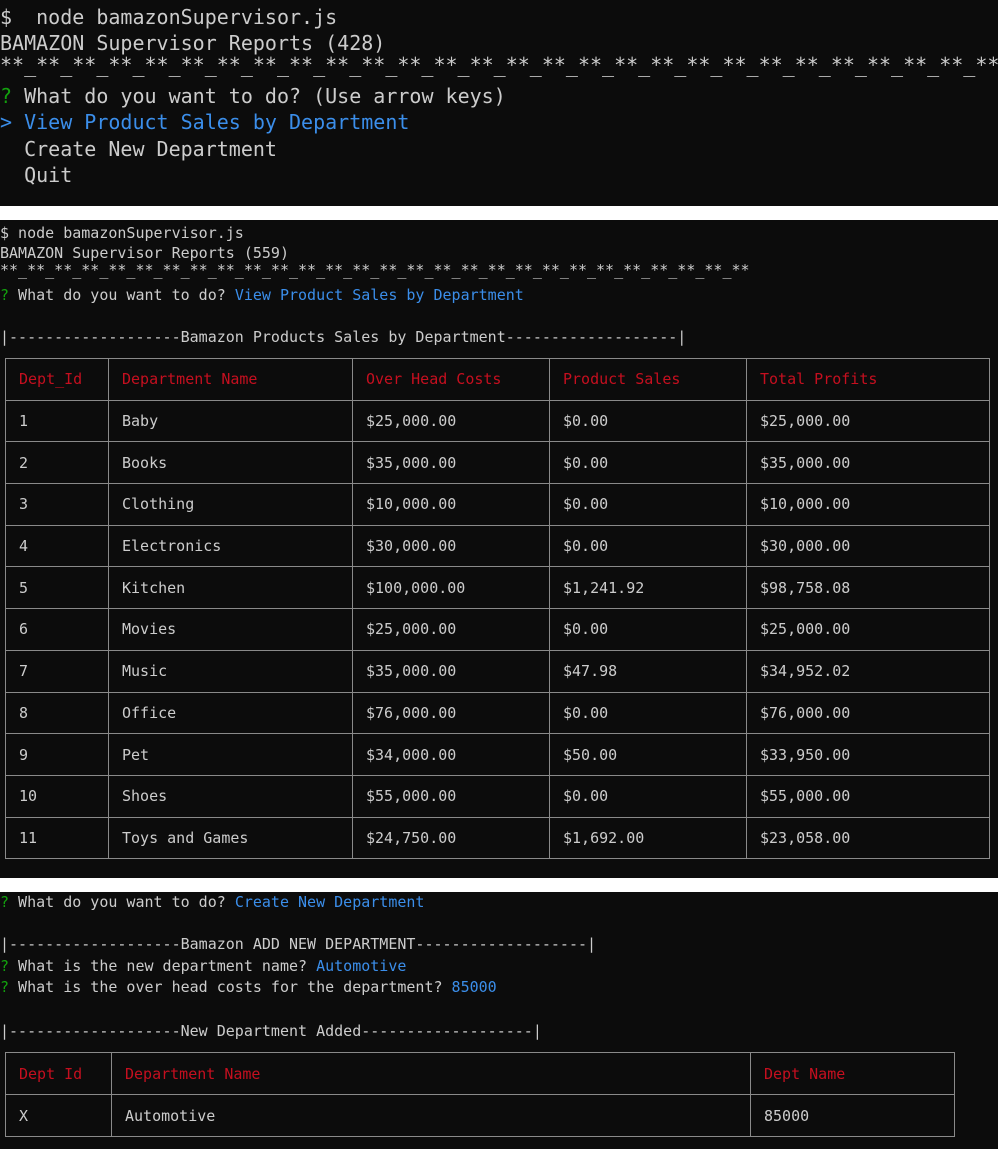 This screenshot has height=1149, width=998. What do you see at coordinates (451, 588) in the screenshot?
I see `table-cell: $100,000.00` at bounding box center [451, 588].